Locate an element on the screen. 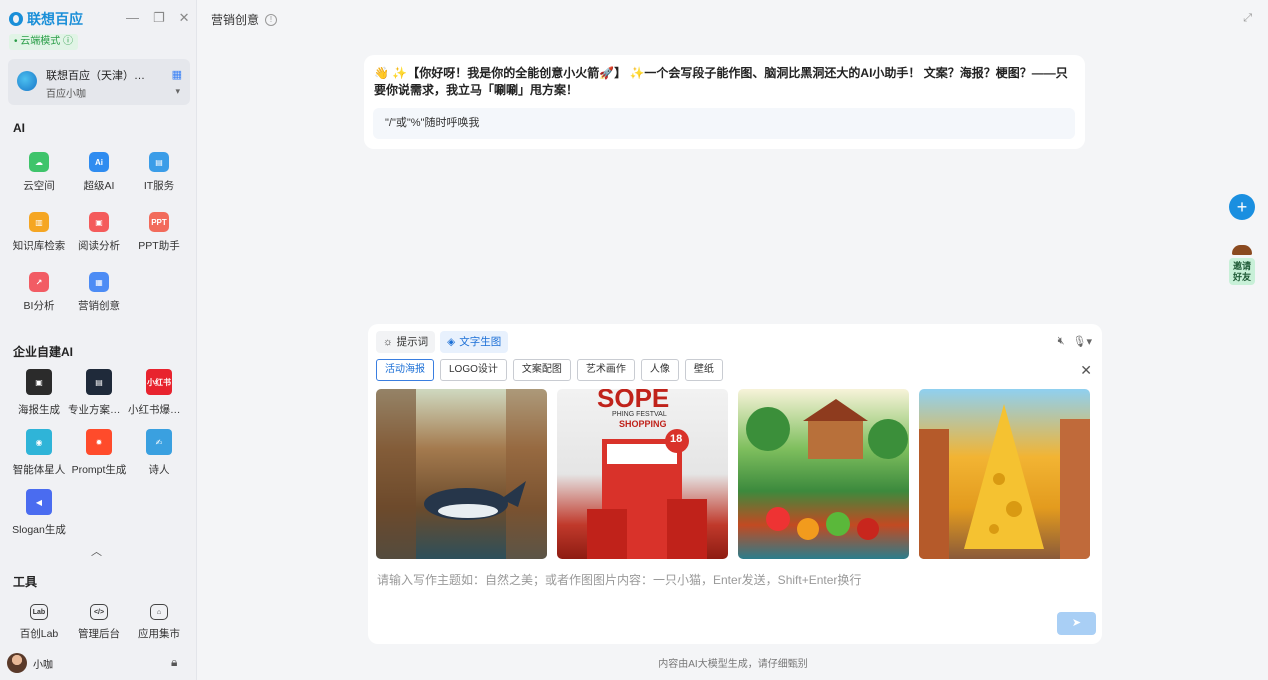 This screenshot has height=680, width=1268. category-tag: 人像 is located at coordinates (659, 370).